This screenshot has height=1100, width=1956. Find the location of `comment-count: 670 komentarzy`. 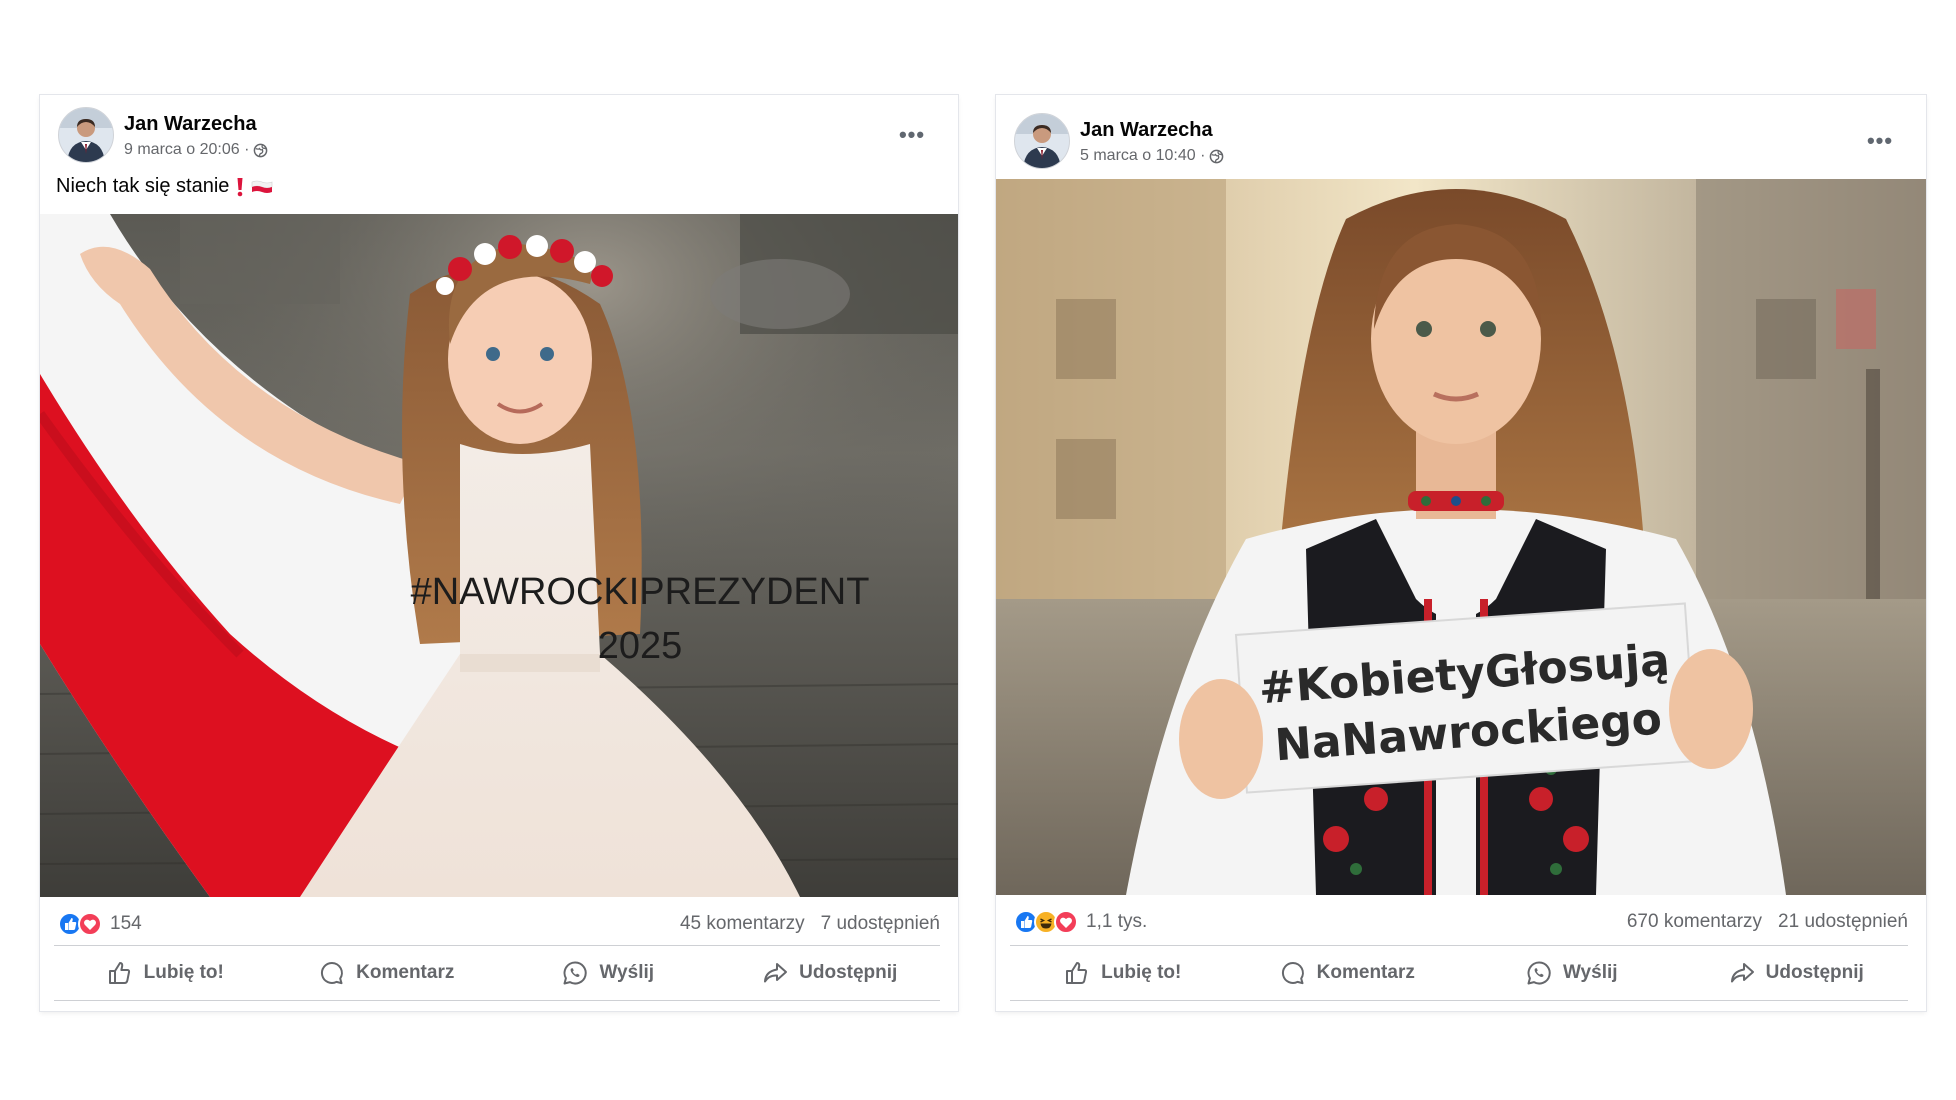

comment-count: 670 komentarzy is located at coordinates (1694, 922).